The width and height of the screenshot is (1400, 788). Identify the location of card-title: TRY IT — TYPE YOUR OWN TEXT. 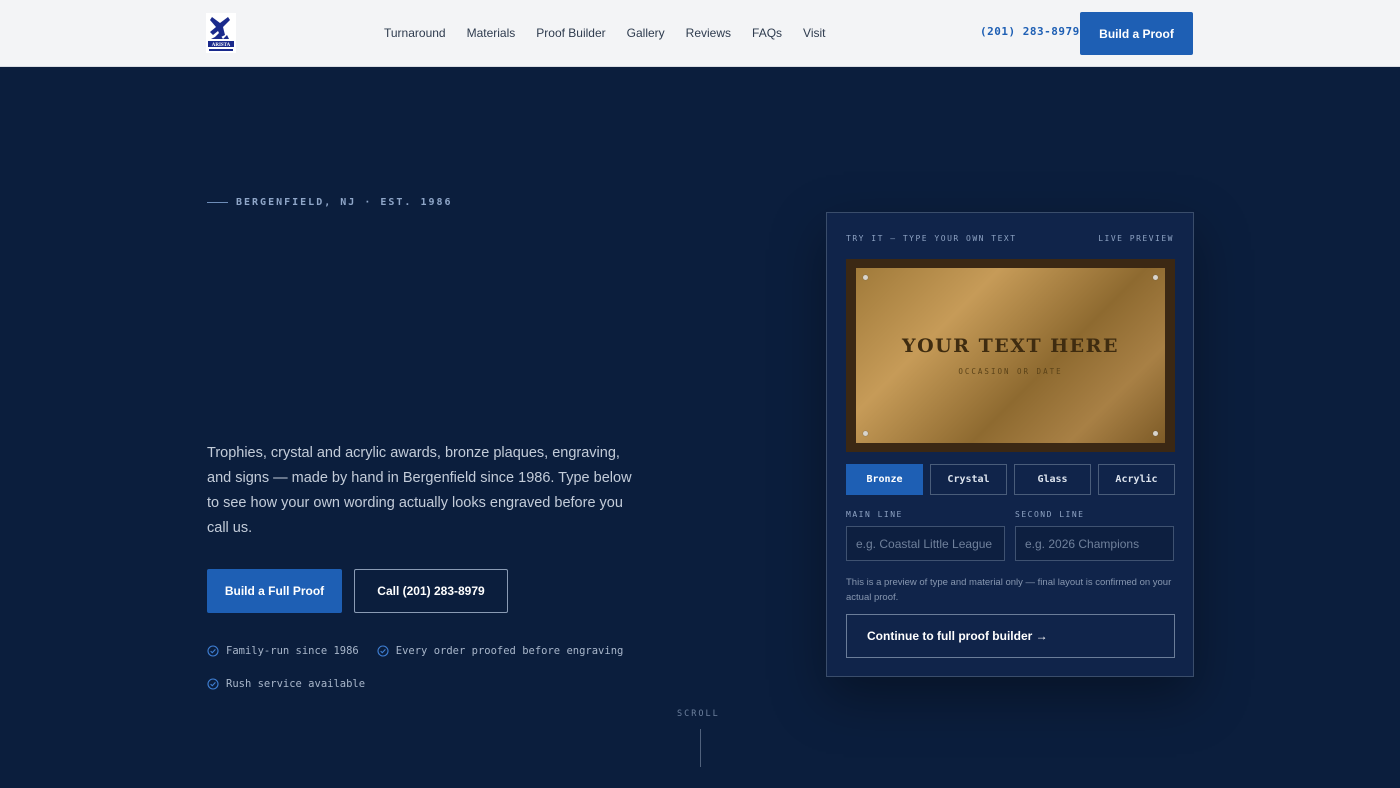
(931, 238).